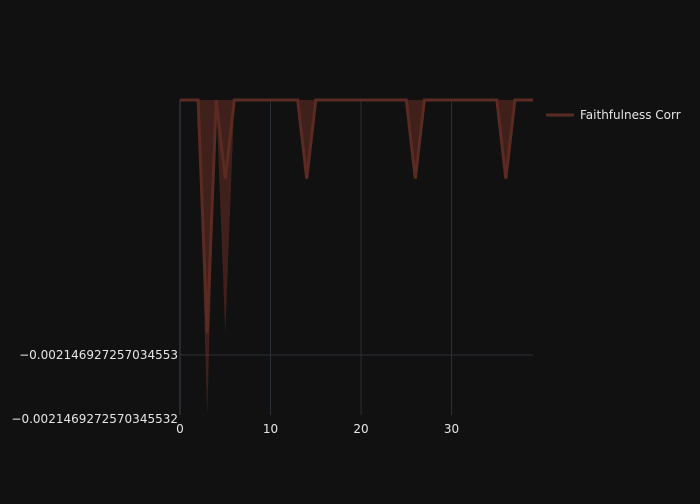 This screenshot has width=700, height=504. What do you see at coordinates (98, 355) in the screenshot?
I see `y-tick-label: −0.002146927257034553` at bounding box center [98, 355].